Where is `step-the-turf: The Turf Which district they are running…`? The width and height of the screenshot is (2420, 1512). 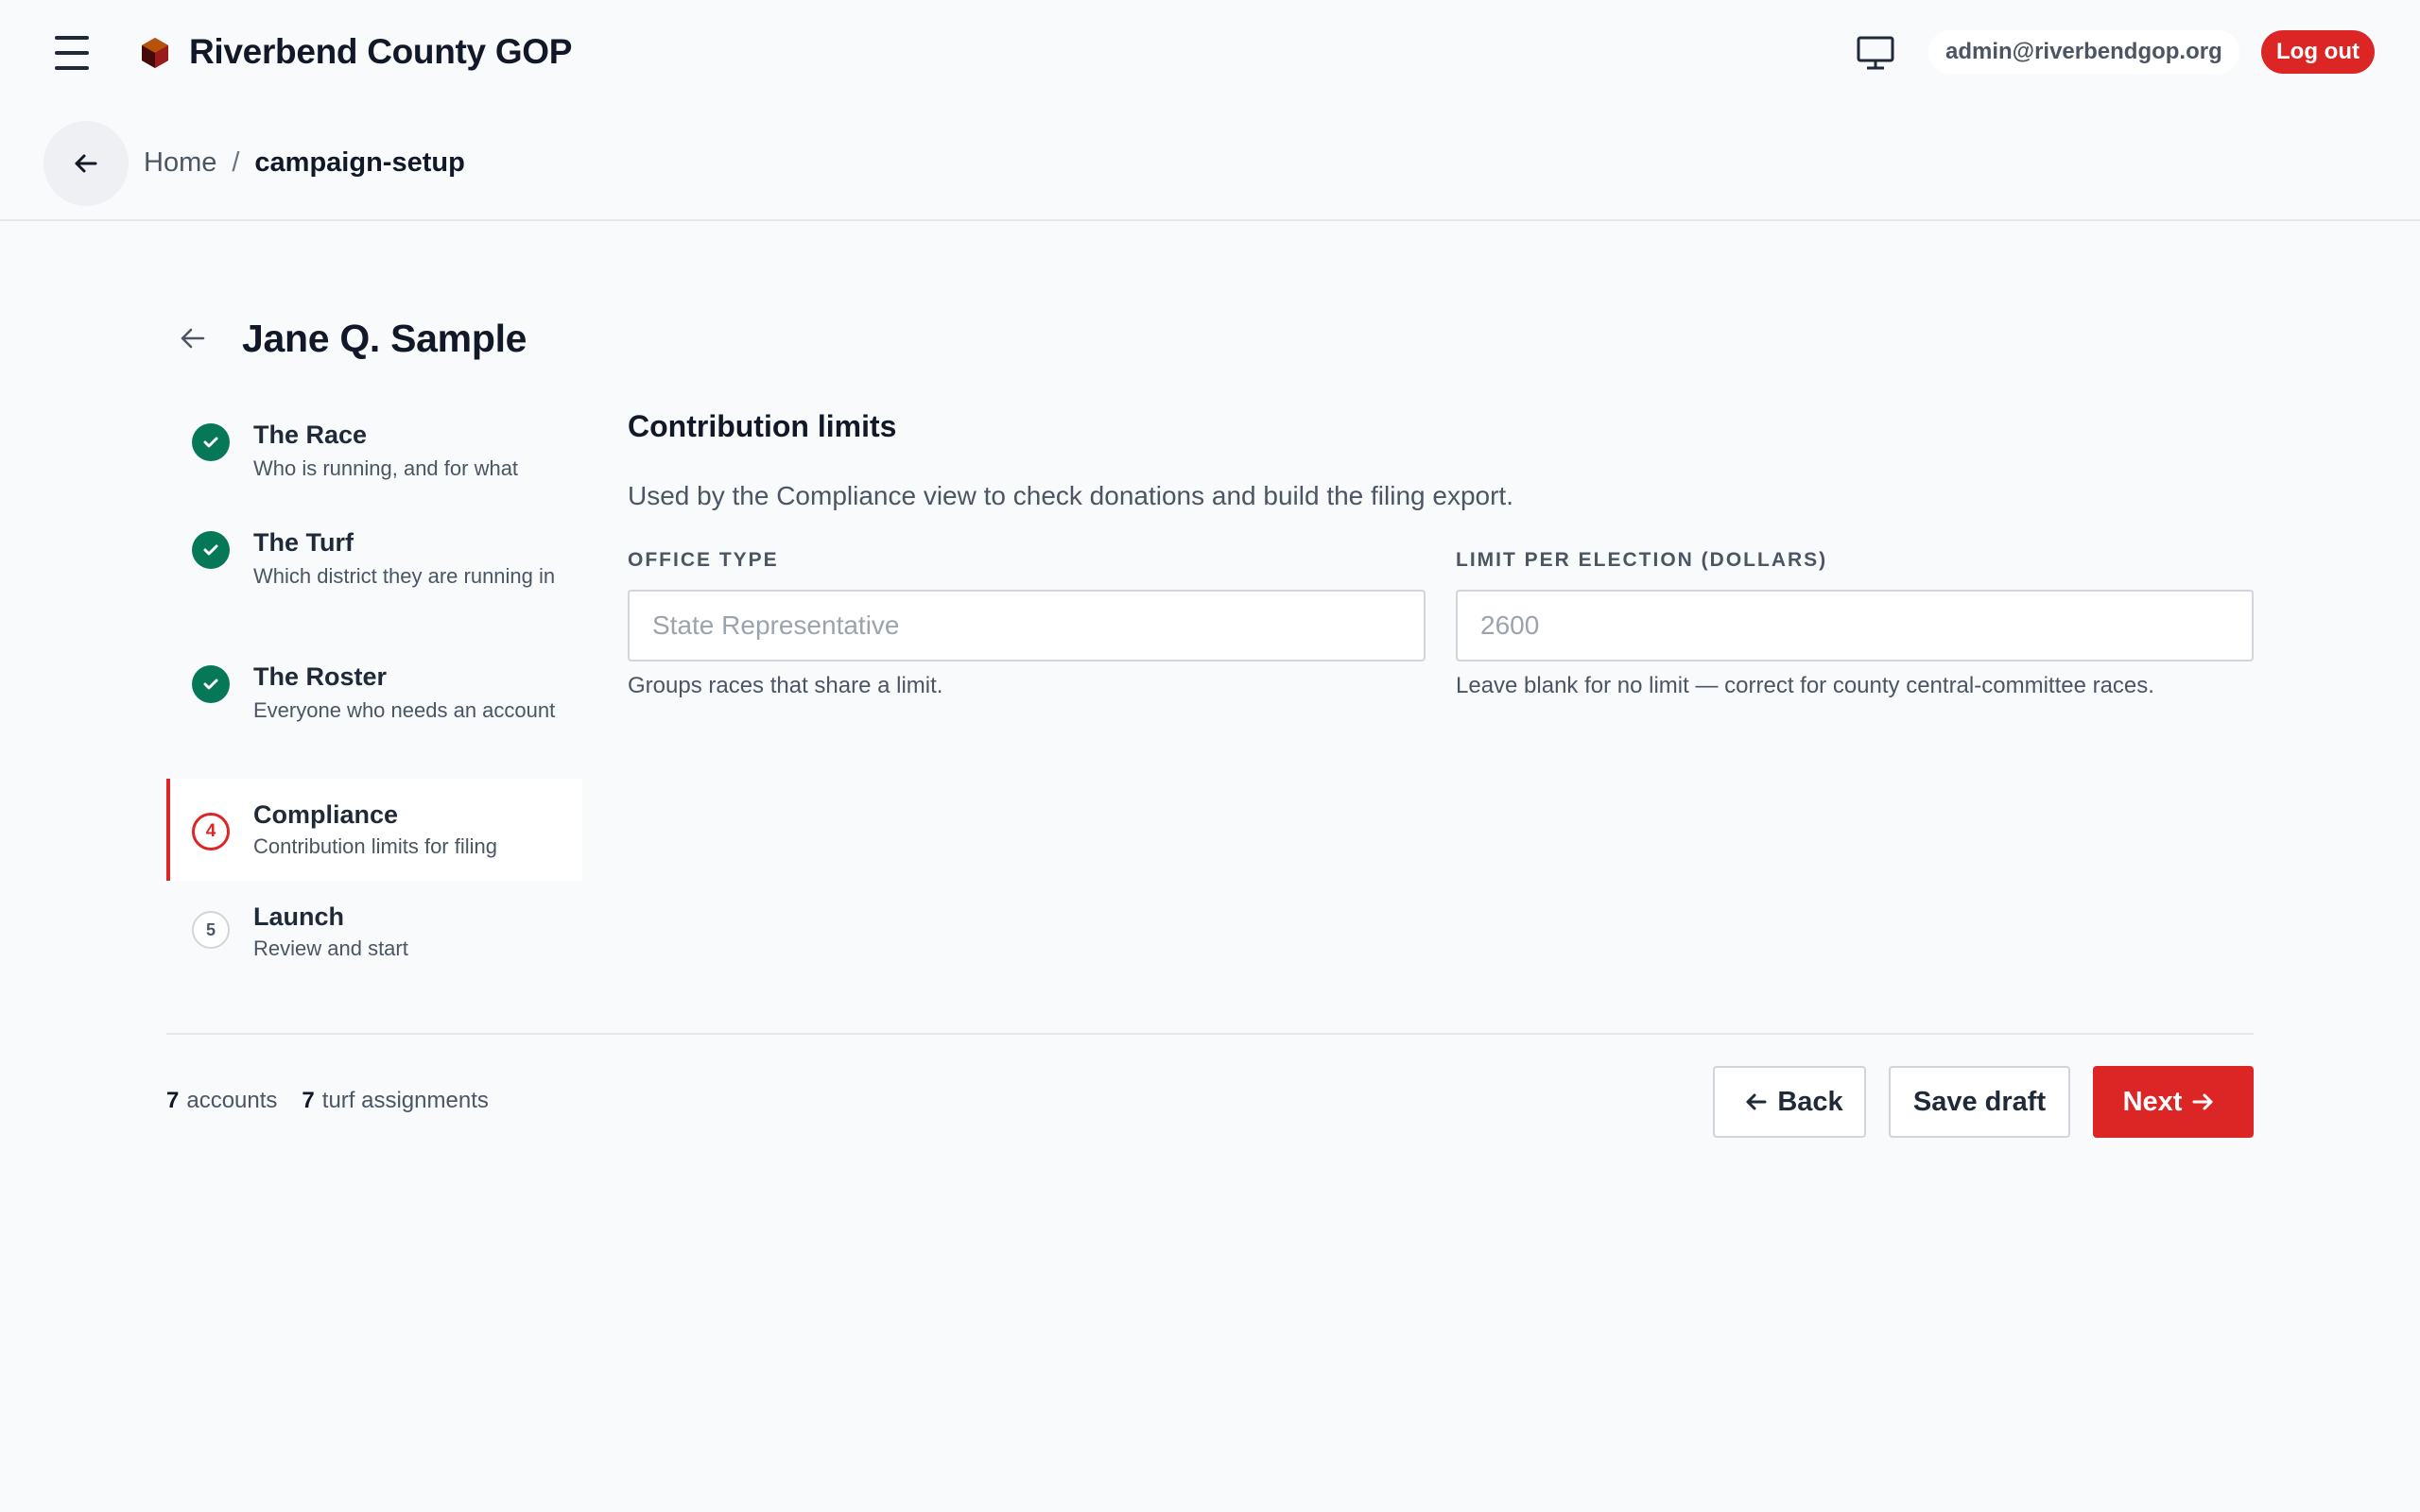
step-the-turf: The Turf Which district they are running… is located at coordinates (374, 570).